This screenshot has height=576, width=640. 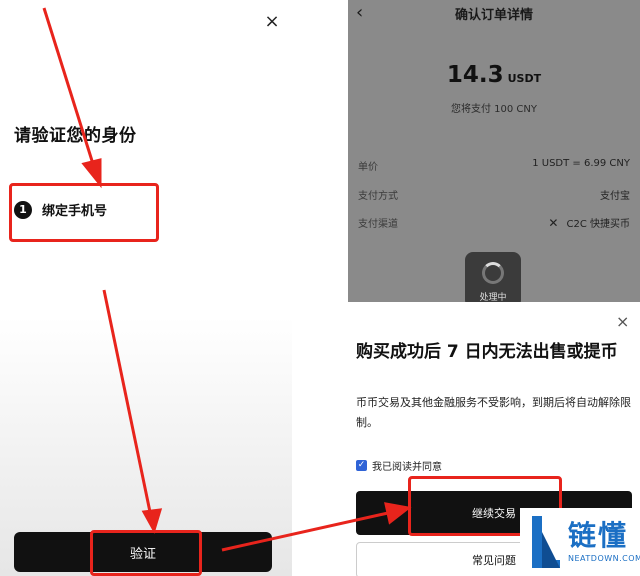 What do you see at coordinates (152, 521) in the screenshot?
I see `arrow-to-verify-head` at bounding box center [152, 521].